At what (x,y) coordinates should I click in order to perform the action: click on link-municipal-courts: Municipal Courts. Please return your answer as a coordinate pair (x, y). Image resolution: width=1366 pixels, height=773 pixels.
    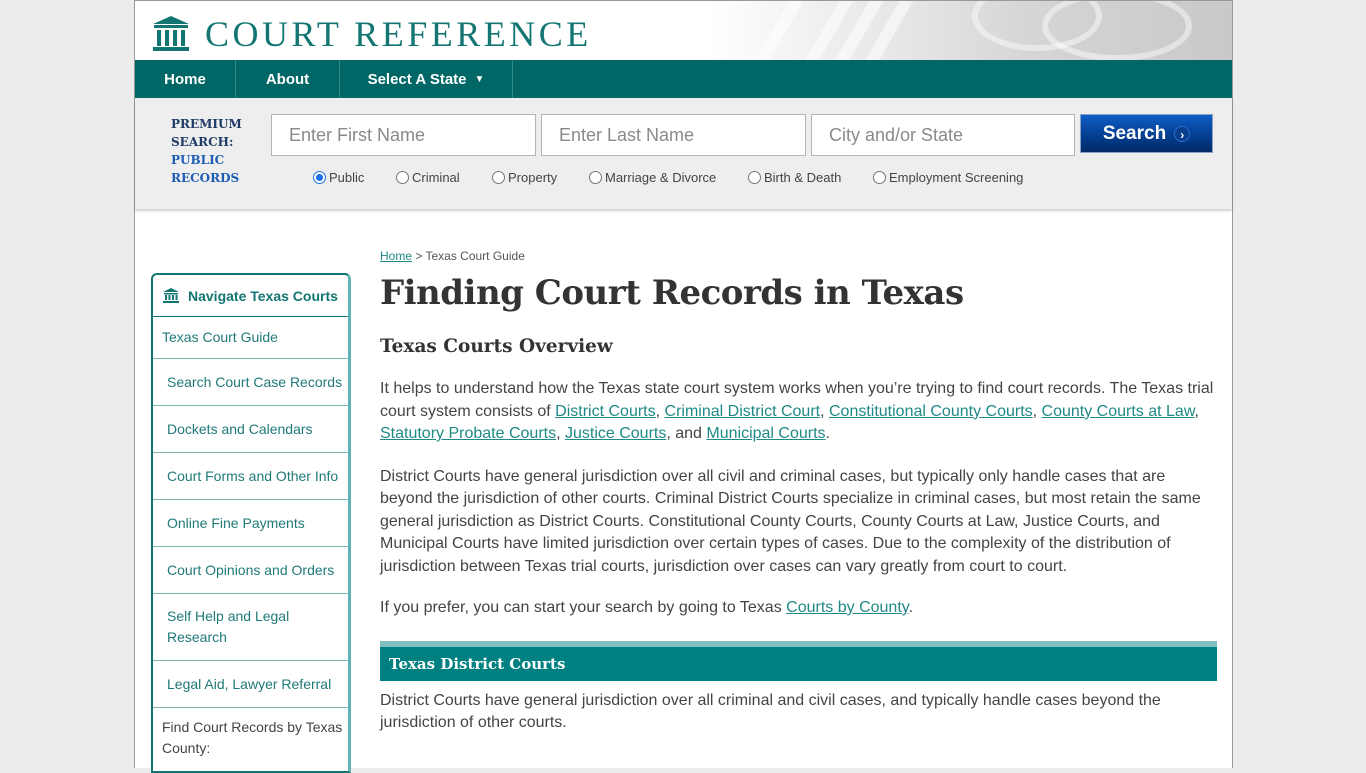
    Looking at the image, I should click on (765, 433).